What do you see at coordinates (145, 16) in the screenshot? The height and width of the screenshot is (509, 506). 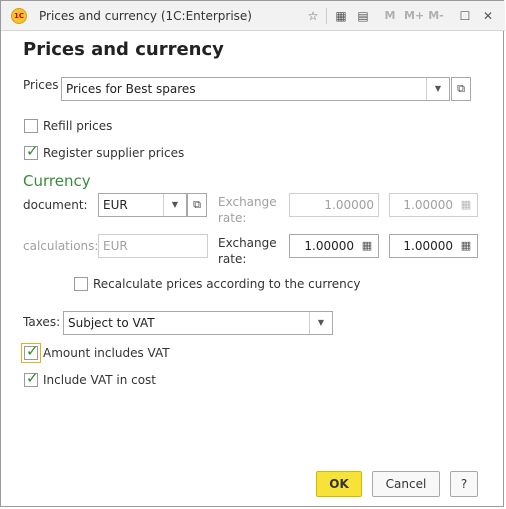 I see `window-title: Prices and currency (1C:Enterprise)` at bounding box center [145, 16].